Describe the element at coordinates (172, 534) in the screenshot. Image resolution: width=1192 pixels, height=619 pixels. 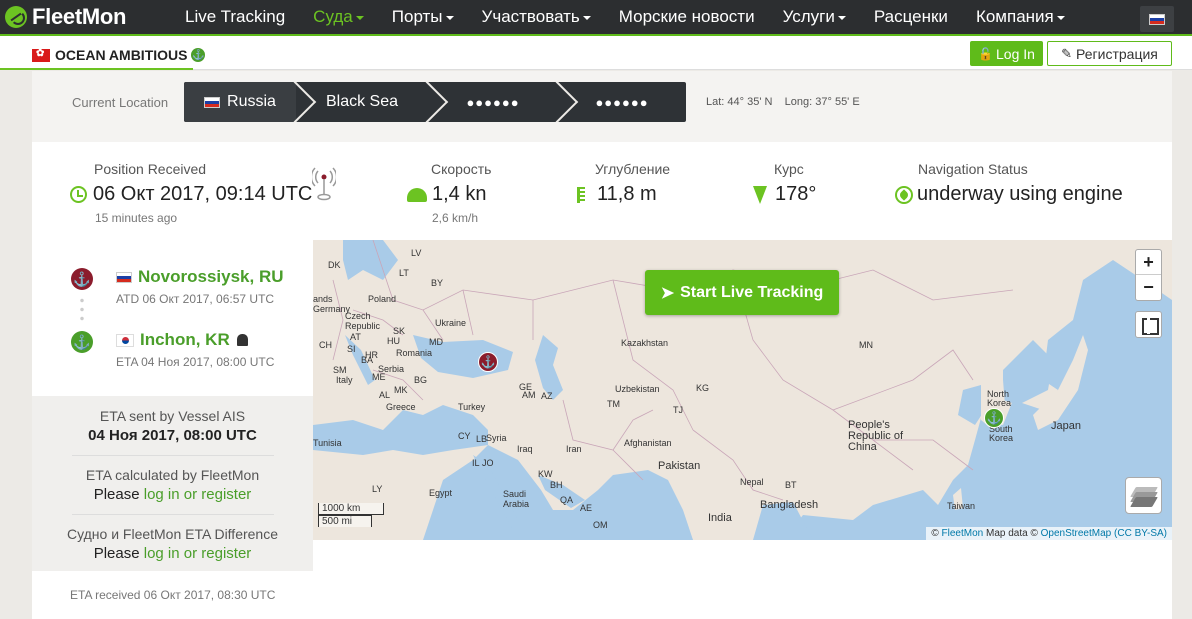
I see `eta-difference-label: Судно и FleetMon ETA Difference` at that location.